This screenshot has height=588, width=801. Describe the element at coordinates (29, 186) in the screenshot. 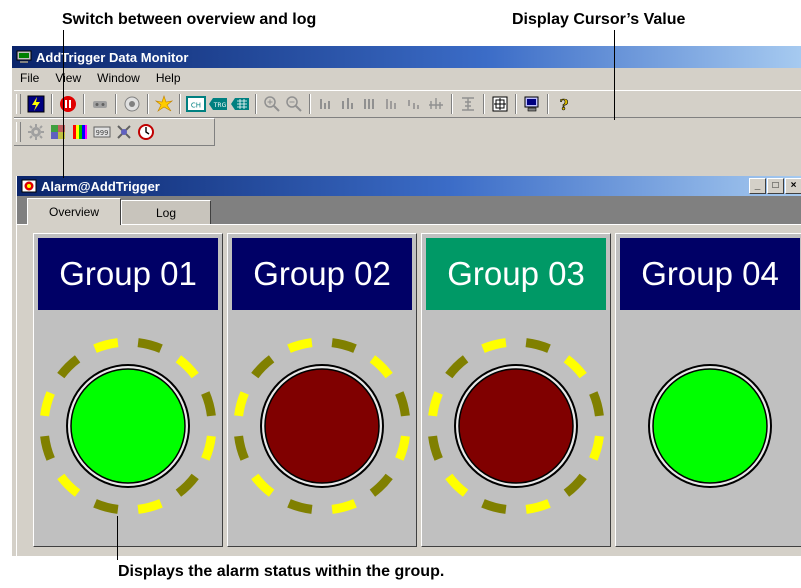

I see `alarm-app-icon` at that location.